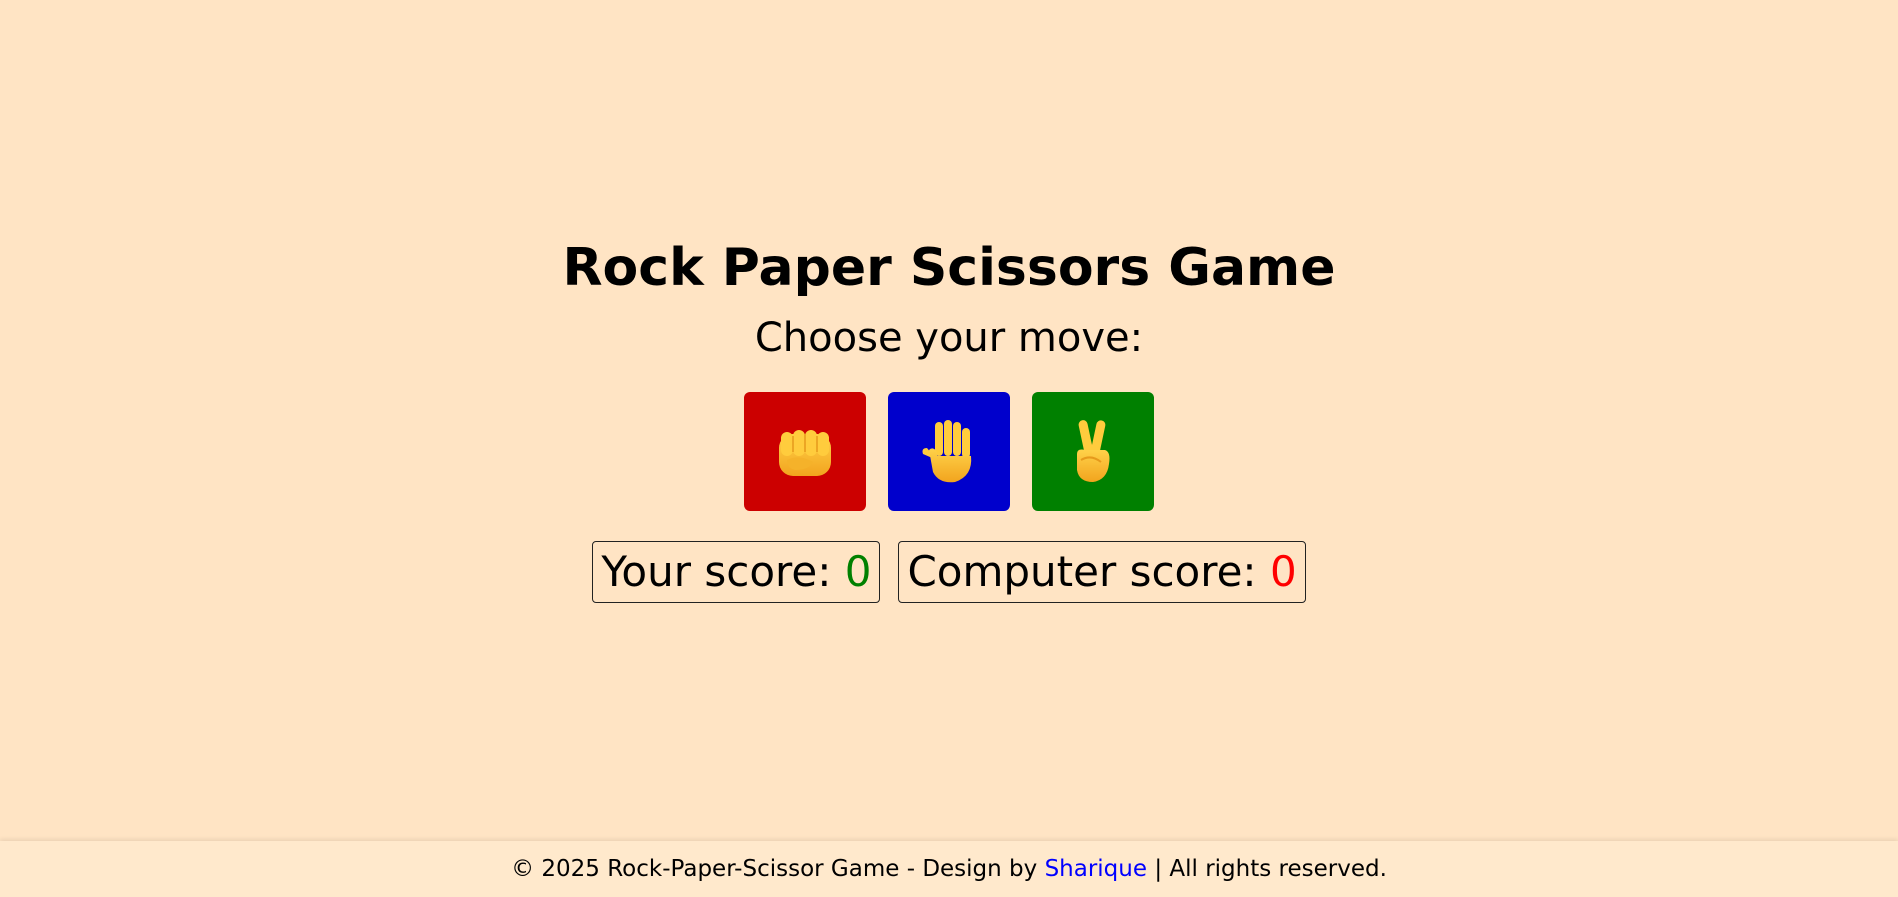  I want to click on computer-score-label: Computer score:, so click(1088, 571).